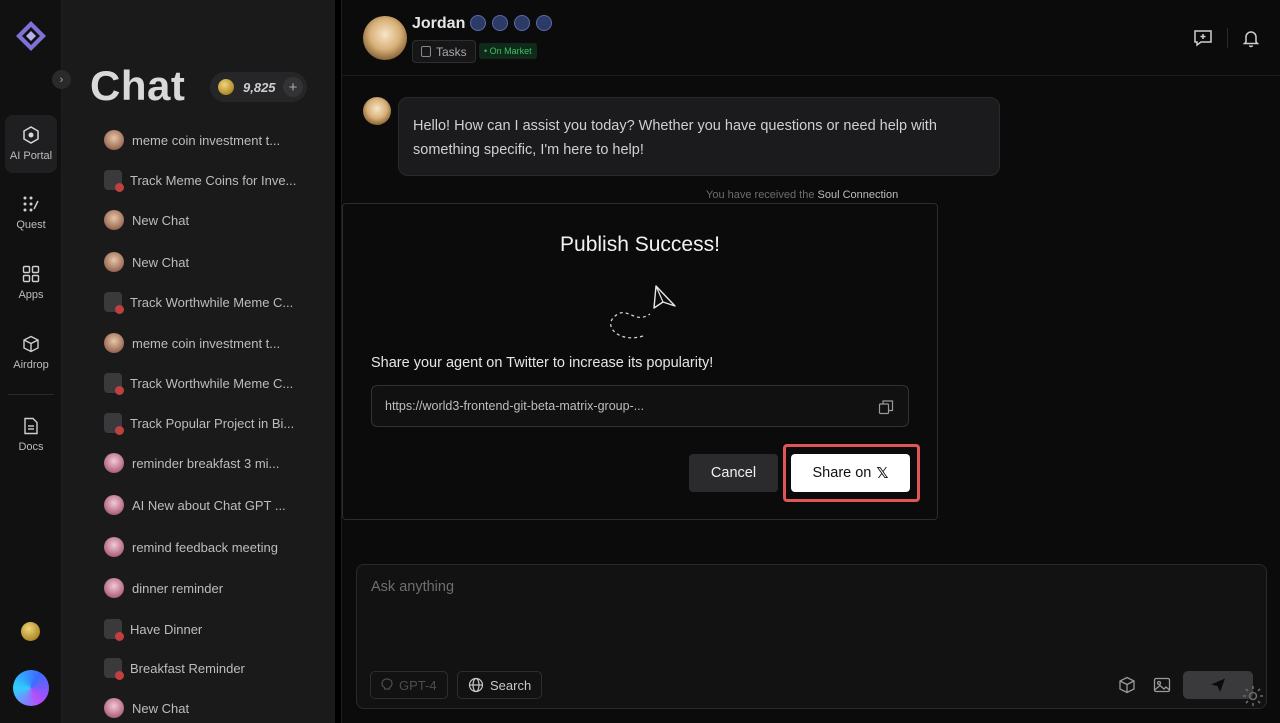  Describe the element at coordinates (31, 688) in the screenshot. I see `user-avatar` at that location.